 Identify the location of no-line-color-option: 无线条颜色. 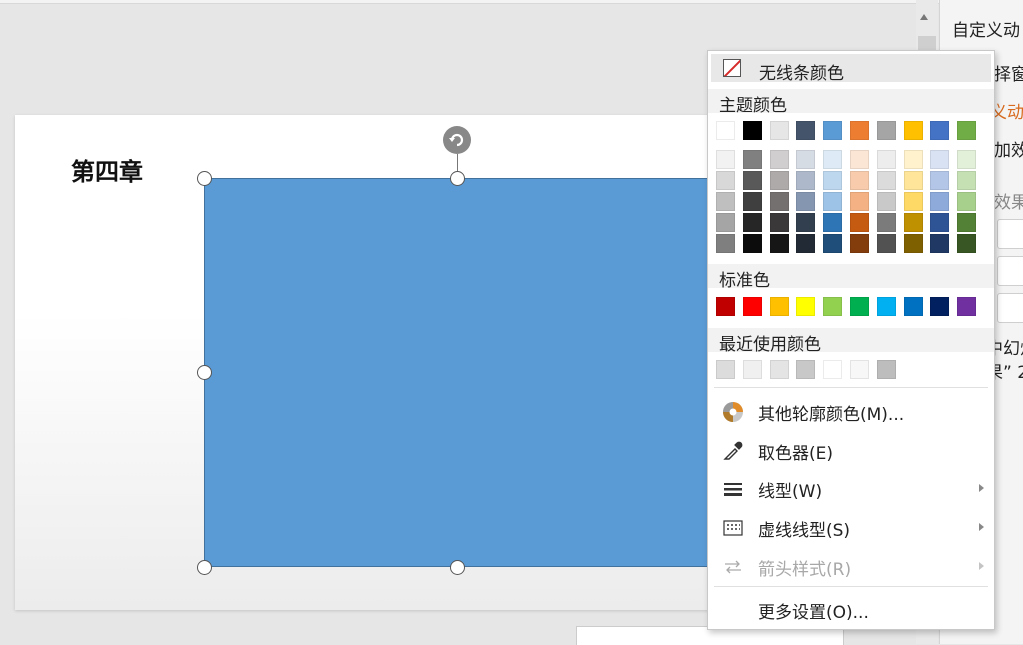
(851, 69).